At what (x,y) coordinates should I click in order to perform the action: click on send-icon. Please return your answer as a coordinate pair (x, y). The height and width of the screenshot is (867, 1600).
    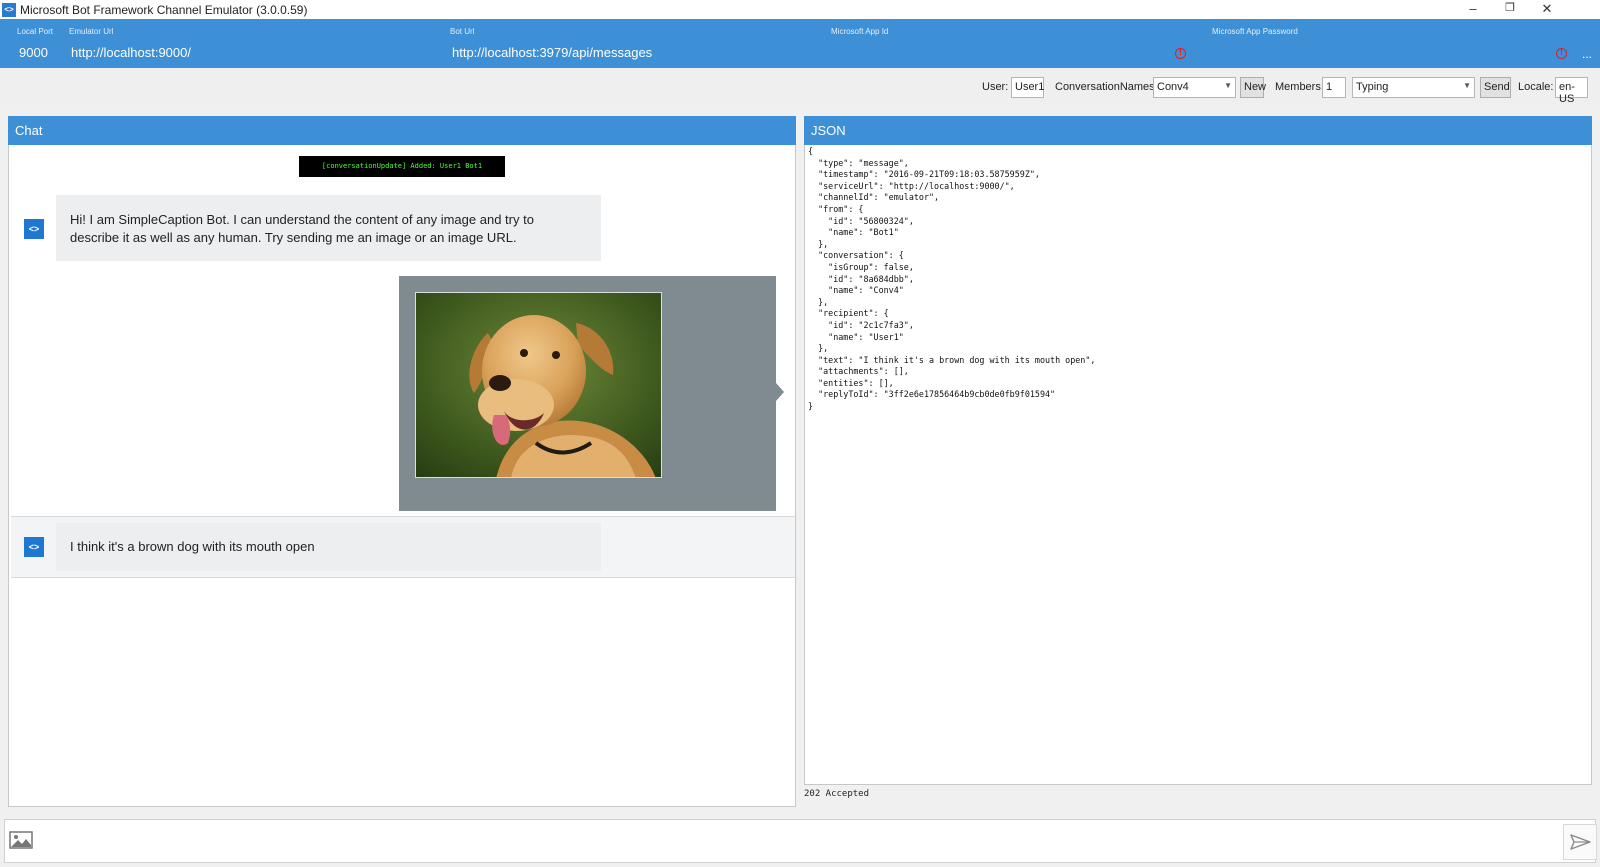
    Looking at the image, I should click on (1580, 842).